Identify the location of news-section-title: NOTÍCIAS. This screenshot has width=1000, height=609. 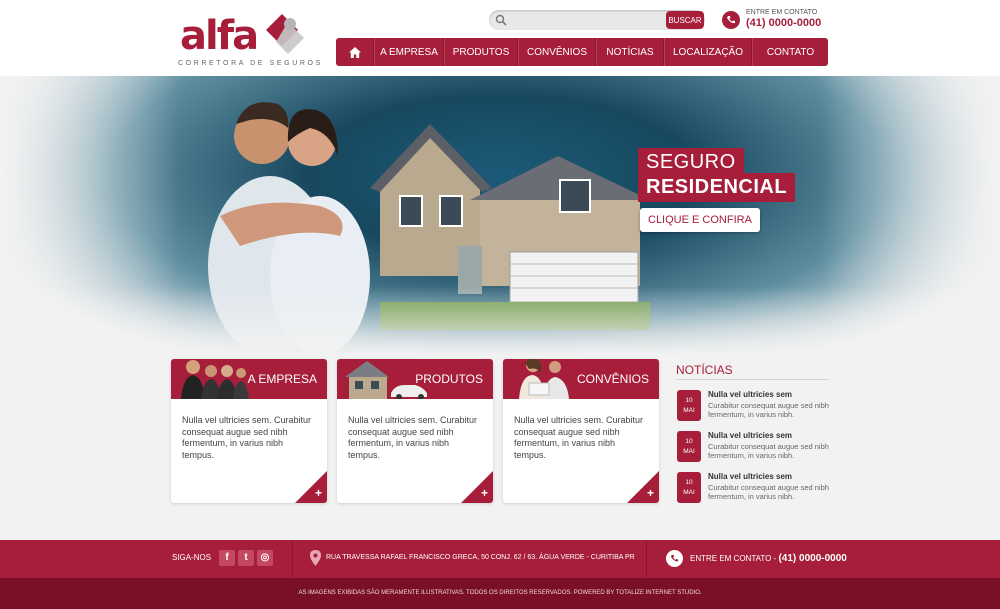
(704, 370).